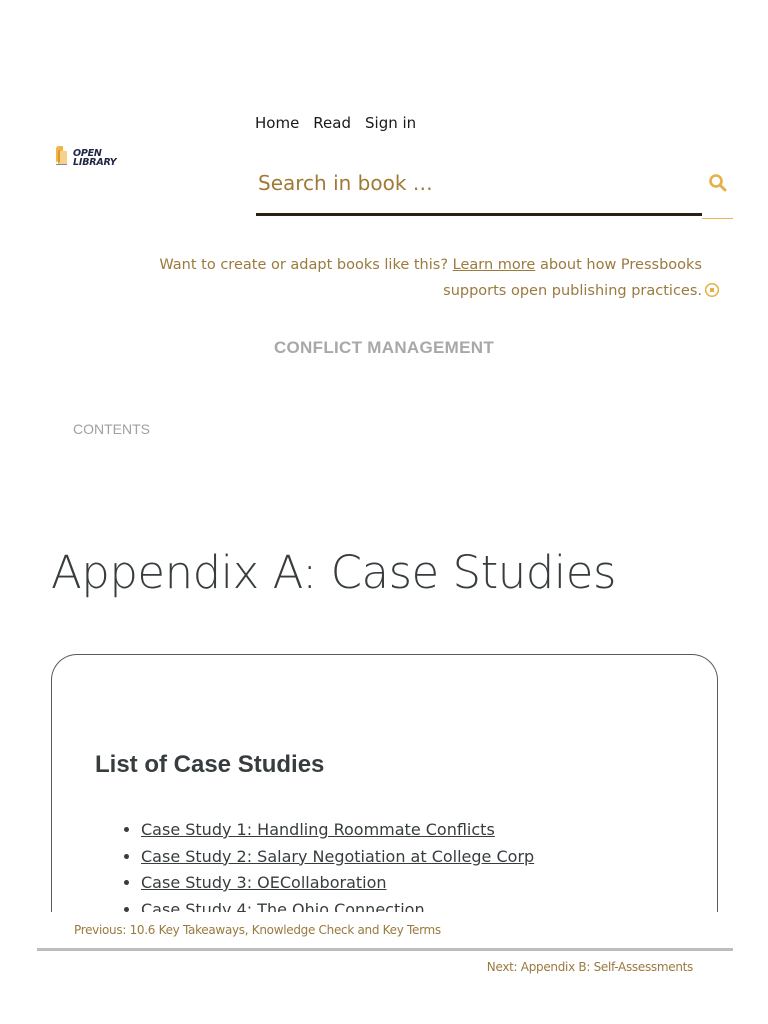 The width and height of the screenshot is (768, 1024). What do you see at coordinates (277, 123) in the screenshot?
I see `nav-home-link: Home` at bounding box center [277, 123].